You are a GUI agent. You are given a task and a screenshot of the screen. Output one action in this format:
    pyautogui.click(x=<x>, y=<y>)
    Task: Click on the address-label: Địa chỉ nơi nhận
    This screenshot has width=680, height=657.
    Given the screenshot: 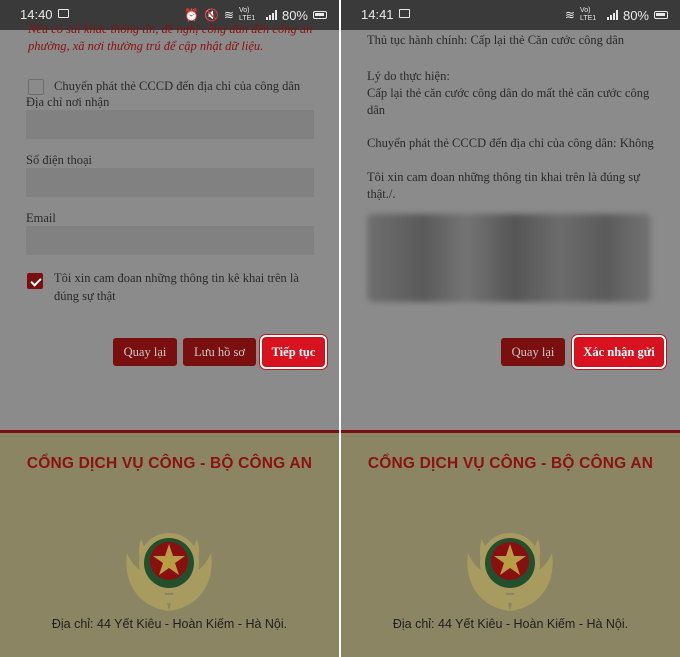 What is the action you would take?
    pyautogui.click(x=68, y=102)
    